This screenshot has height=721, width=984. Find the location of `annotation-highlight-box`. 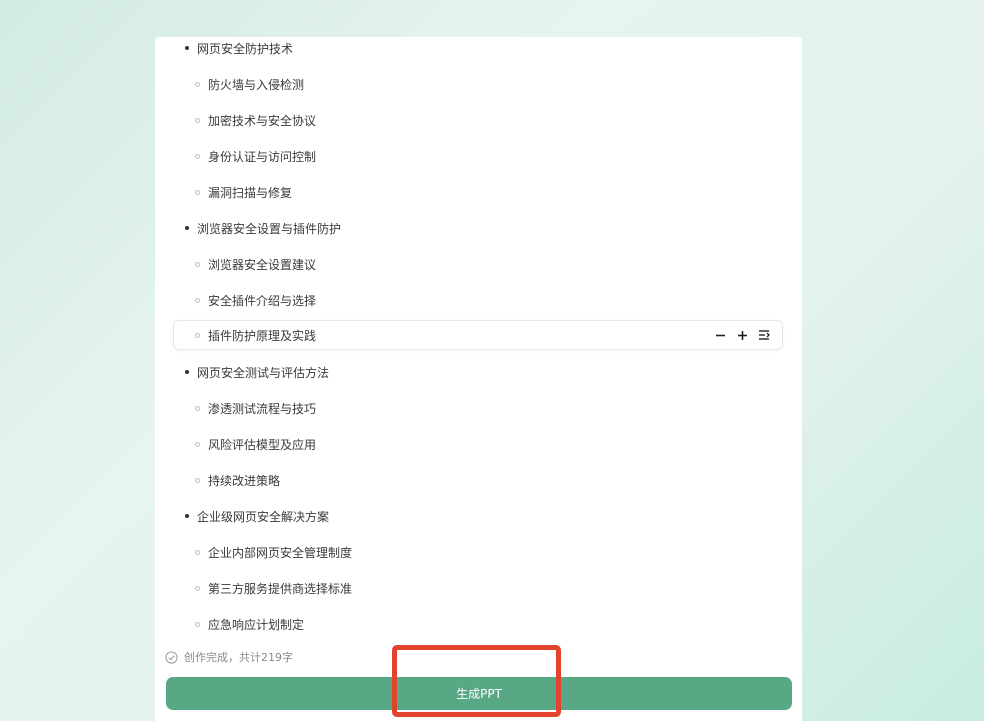

annotation-highlight-box is located at coordinates (476, 681).